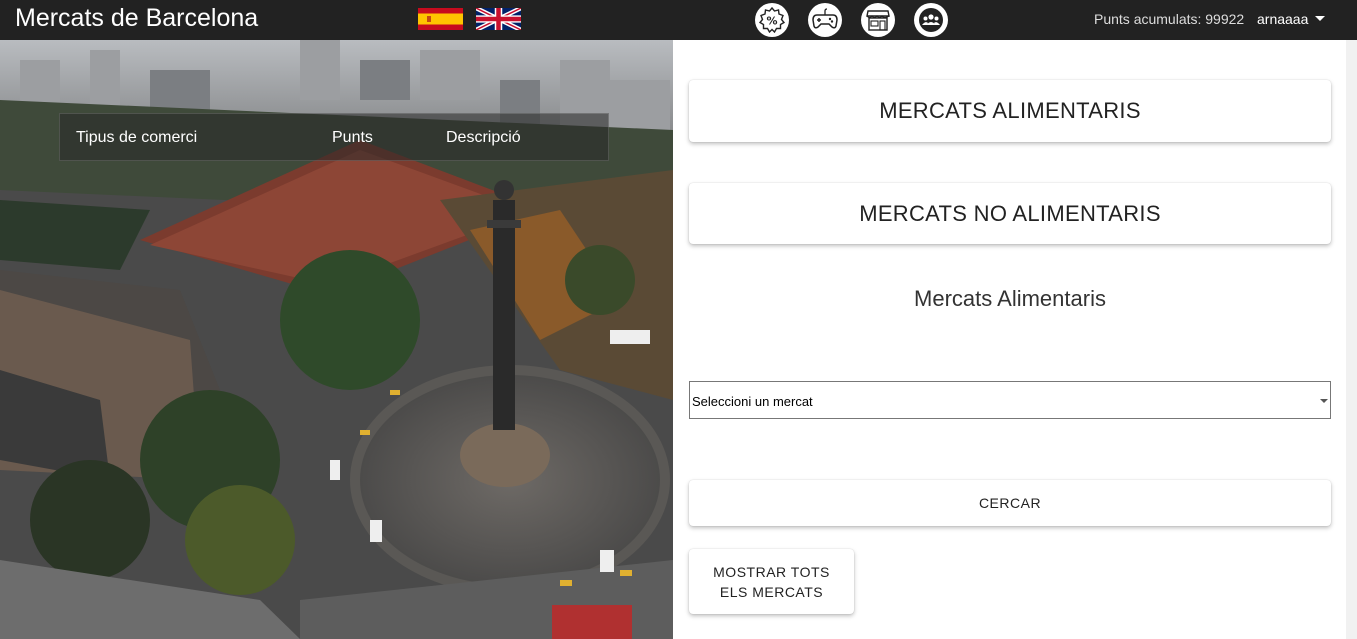 Image resolution: width=1357 pixels, height=639 pixels. What do you see at coordinates (1010, 503) in the screenshot?
I see `search-button: CERCAR` at bounding box center [1010, 503].